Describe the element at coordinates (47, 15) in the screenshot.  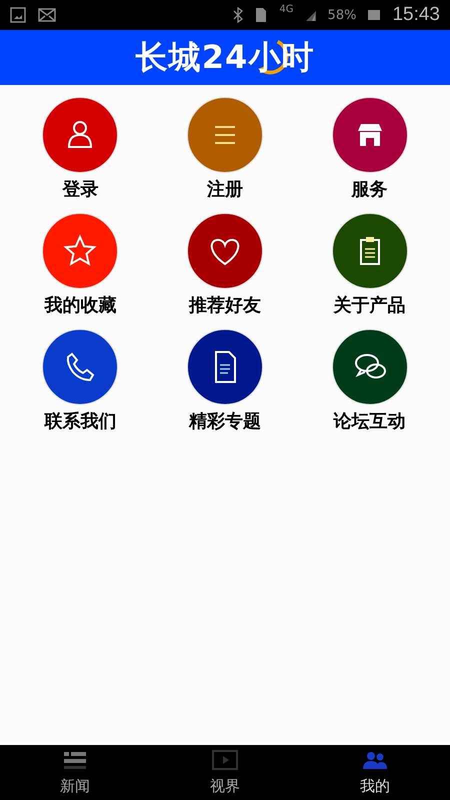
I see `mail-icon` at that location.